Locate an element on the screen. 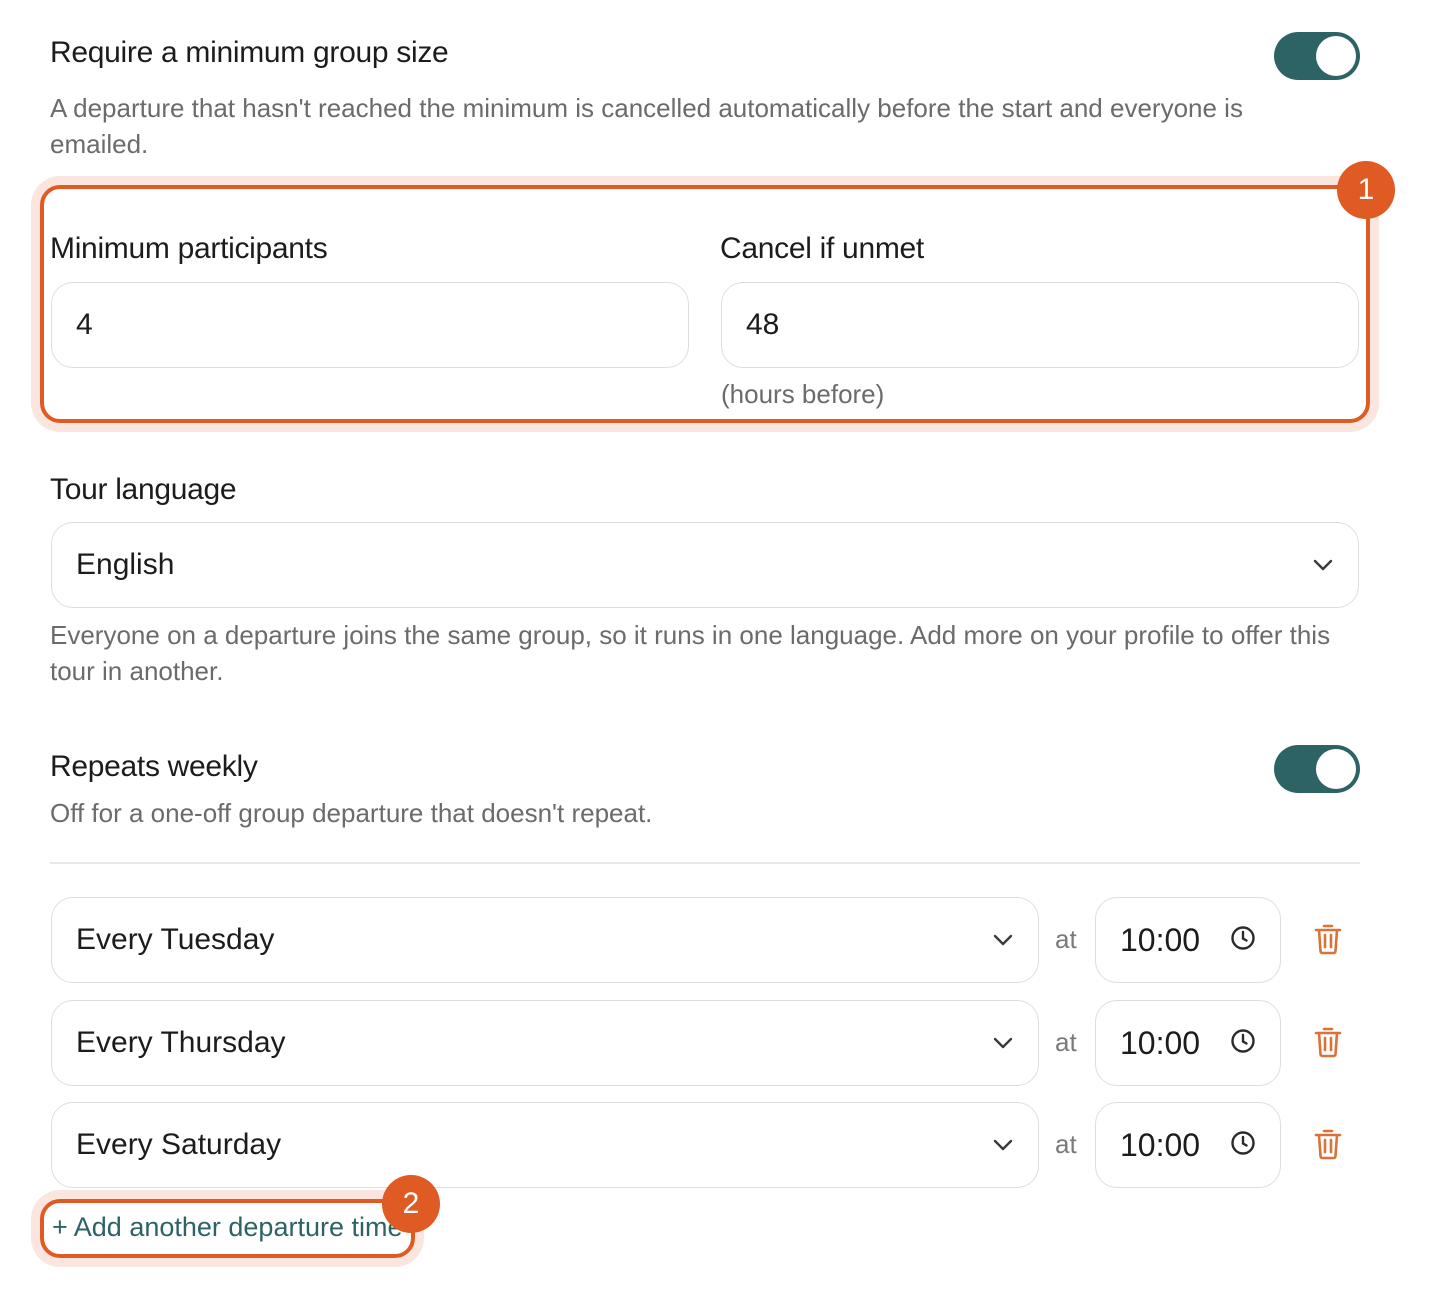 This screenshot has width=1440, height=1299. departure-day-value: Every Thursday is located at coordinates (181, 1042).